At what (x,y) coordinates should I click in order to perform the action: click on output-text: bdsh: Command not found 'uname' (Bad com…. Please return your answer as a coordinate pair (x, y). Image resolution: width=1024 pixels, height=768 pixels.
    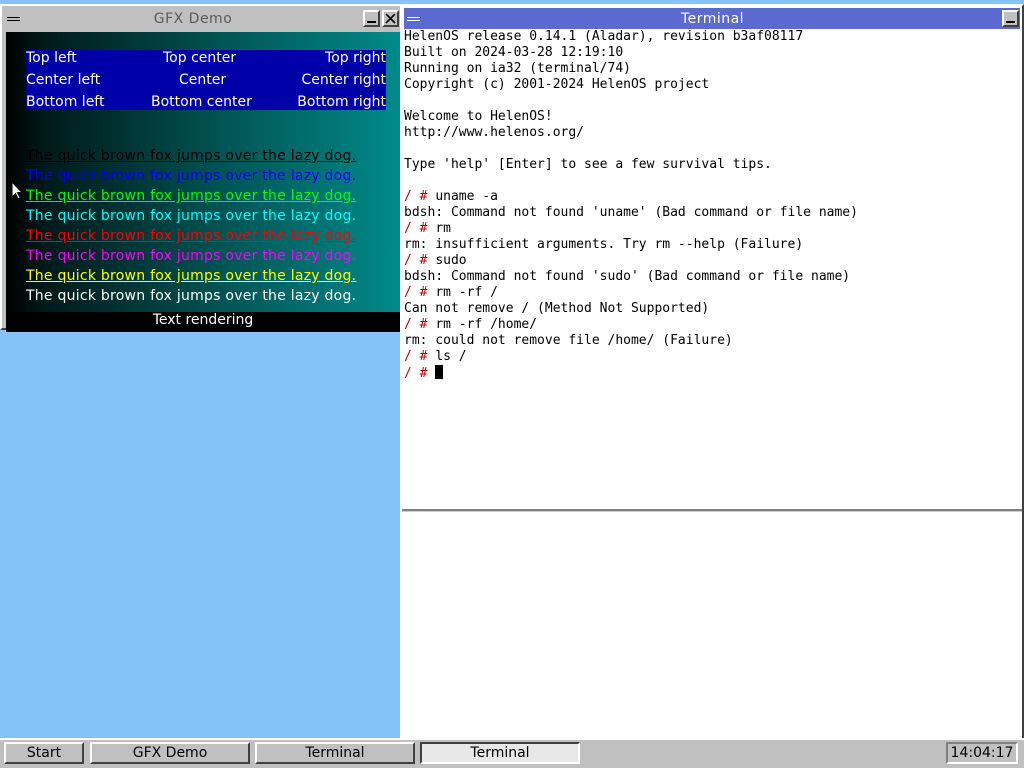
    Looking at the image, I should click on (631, 212).